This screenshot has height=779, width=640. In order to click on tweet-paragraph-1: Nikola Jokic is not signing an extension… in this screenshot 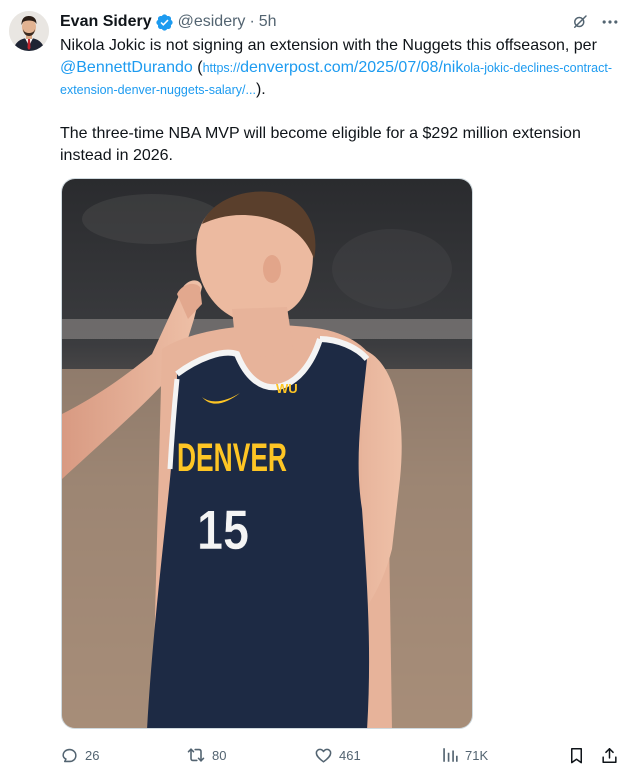, I will do `click(342, 68)`.